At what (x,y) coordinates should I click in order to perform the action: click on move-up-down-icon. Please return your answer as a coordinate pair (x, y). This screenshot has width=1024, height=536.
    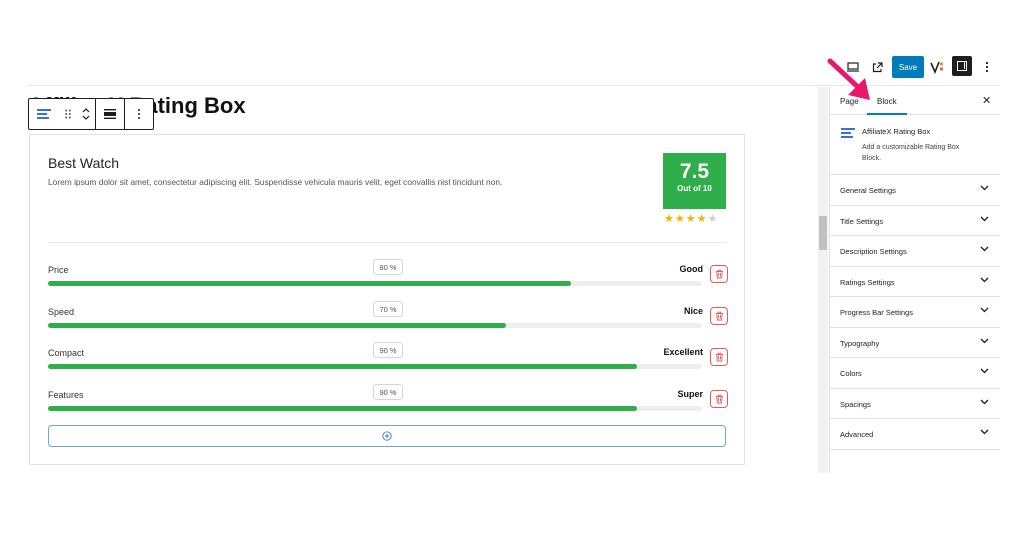
    Looking at the image, I should click on (86, 114).